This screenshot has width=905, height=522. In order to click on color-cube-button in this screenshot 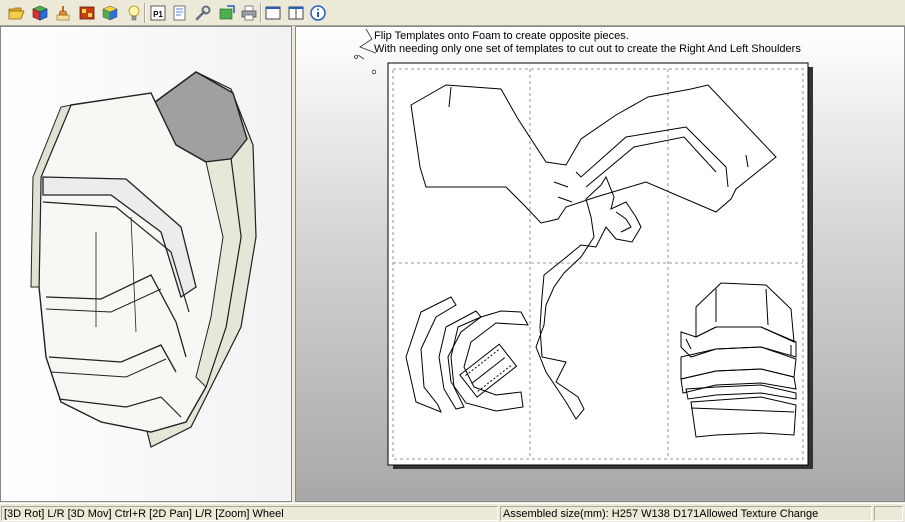, I will do `click(110, 13)`.